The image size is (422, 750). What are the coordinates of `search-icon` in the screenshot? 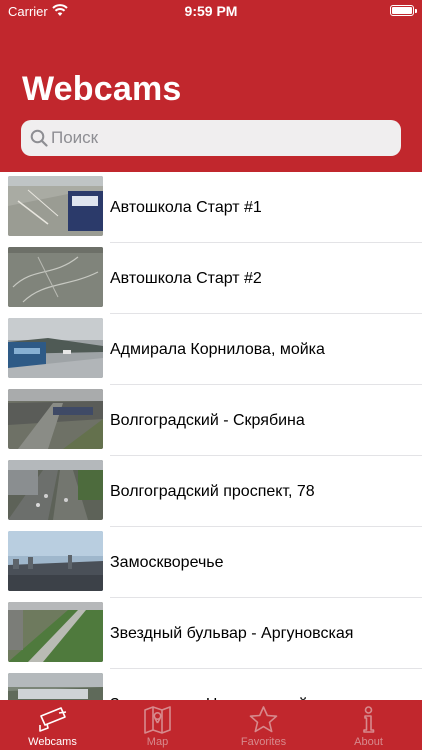 It's located at (39, 138).